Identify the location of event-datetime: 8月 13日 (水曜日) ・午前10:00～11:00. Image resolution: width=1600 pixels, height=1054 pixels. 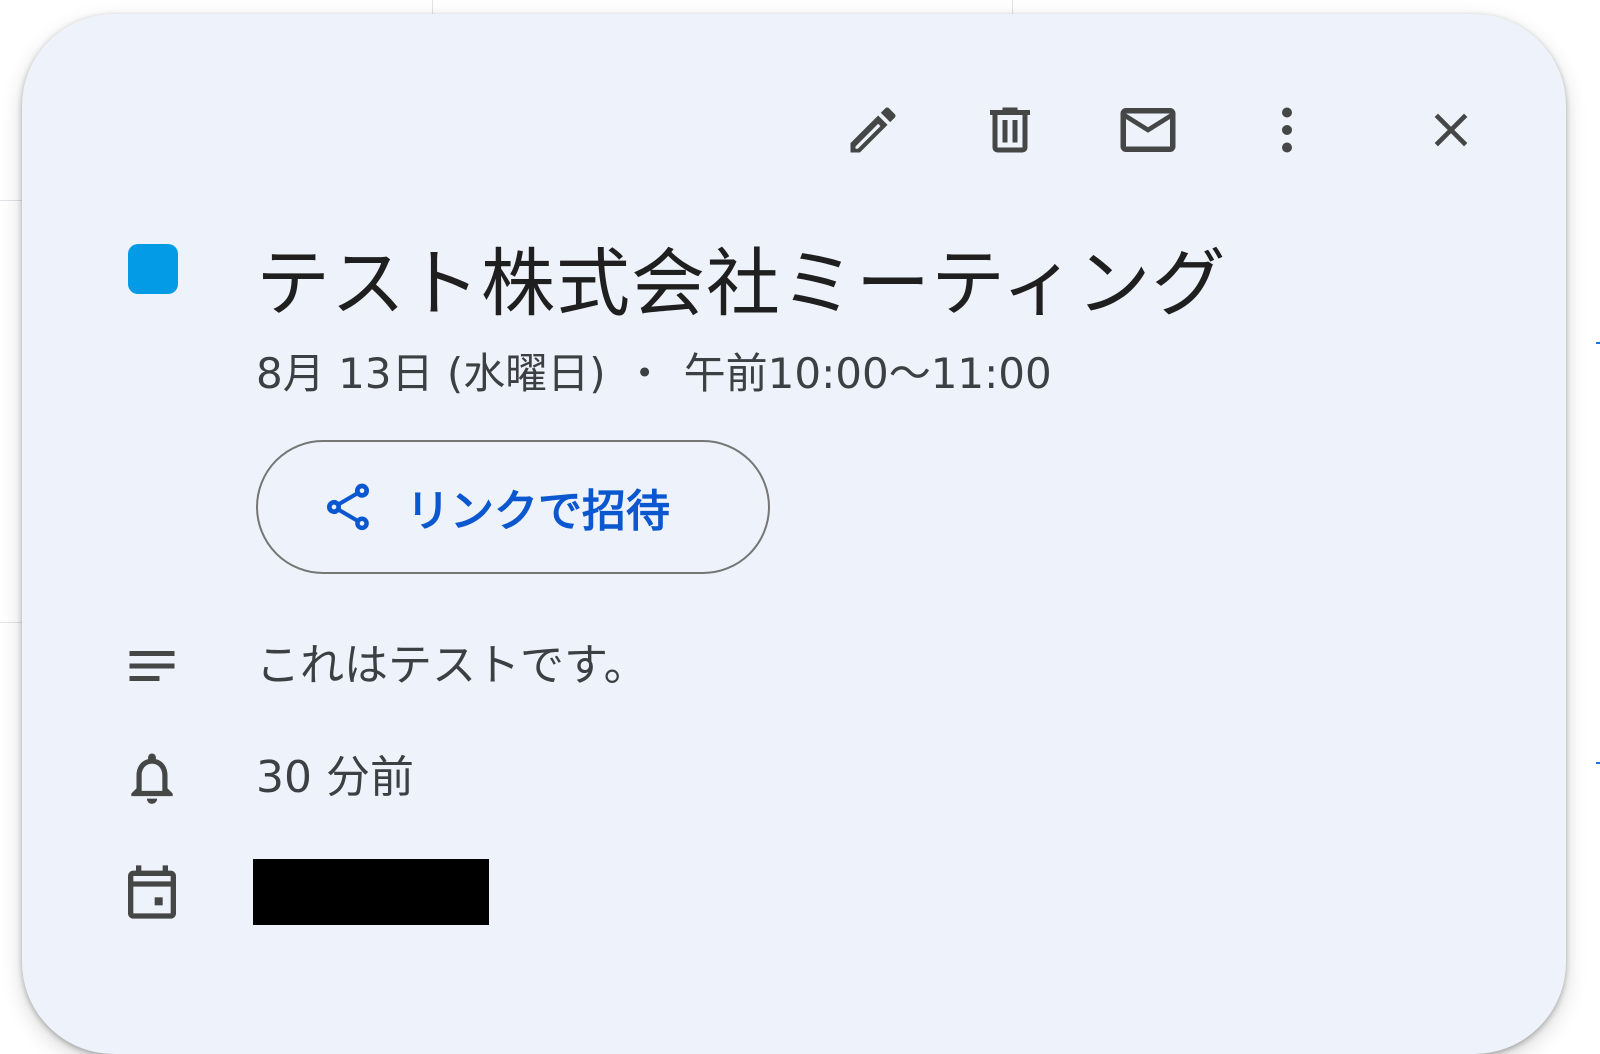
(654, 374).